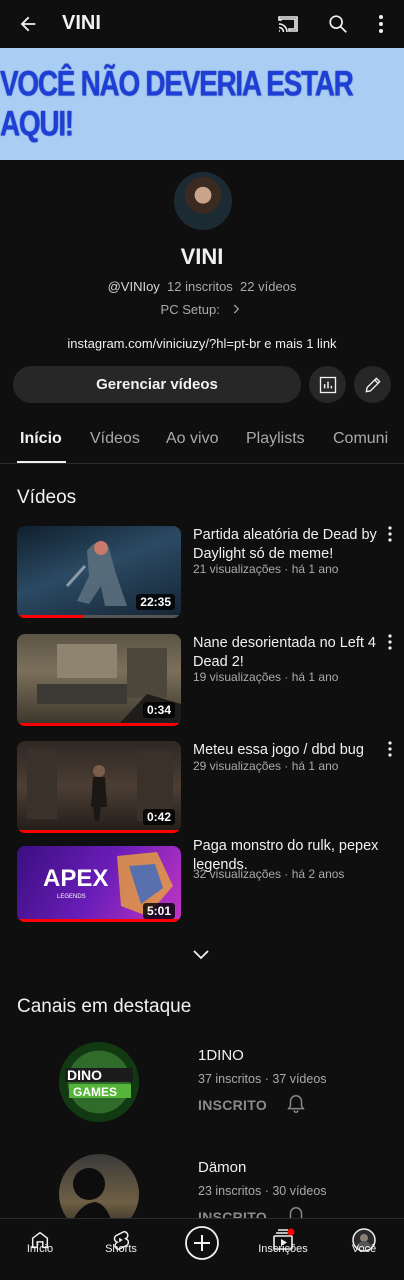 This screenshot has height=1280, width=404. What do you see at coordinates (192, 439) in the screenshot?
I see `tab-live: Ao vivo` at bounding box center [192, 439].